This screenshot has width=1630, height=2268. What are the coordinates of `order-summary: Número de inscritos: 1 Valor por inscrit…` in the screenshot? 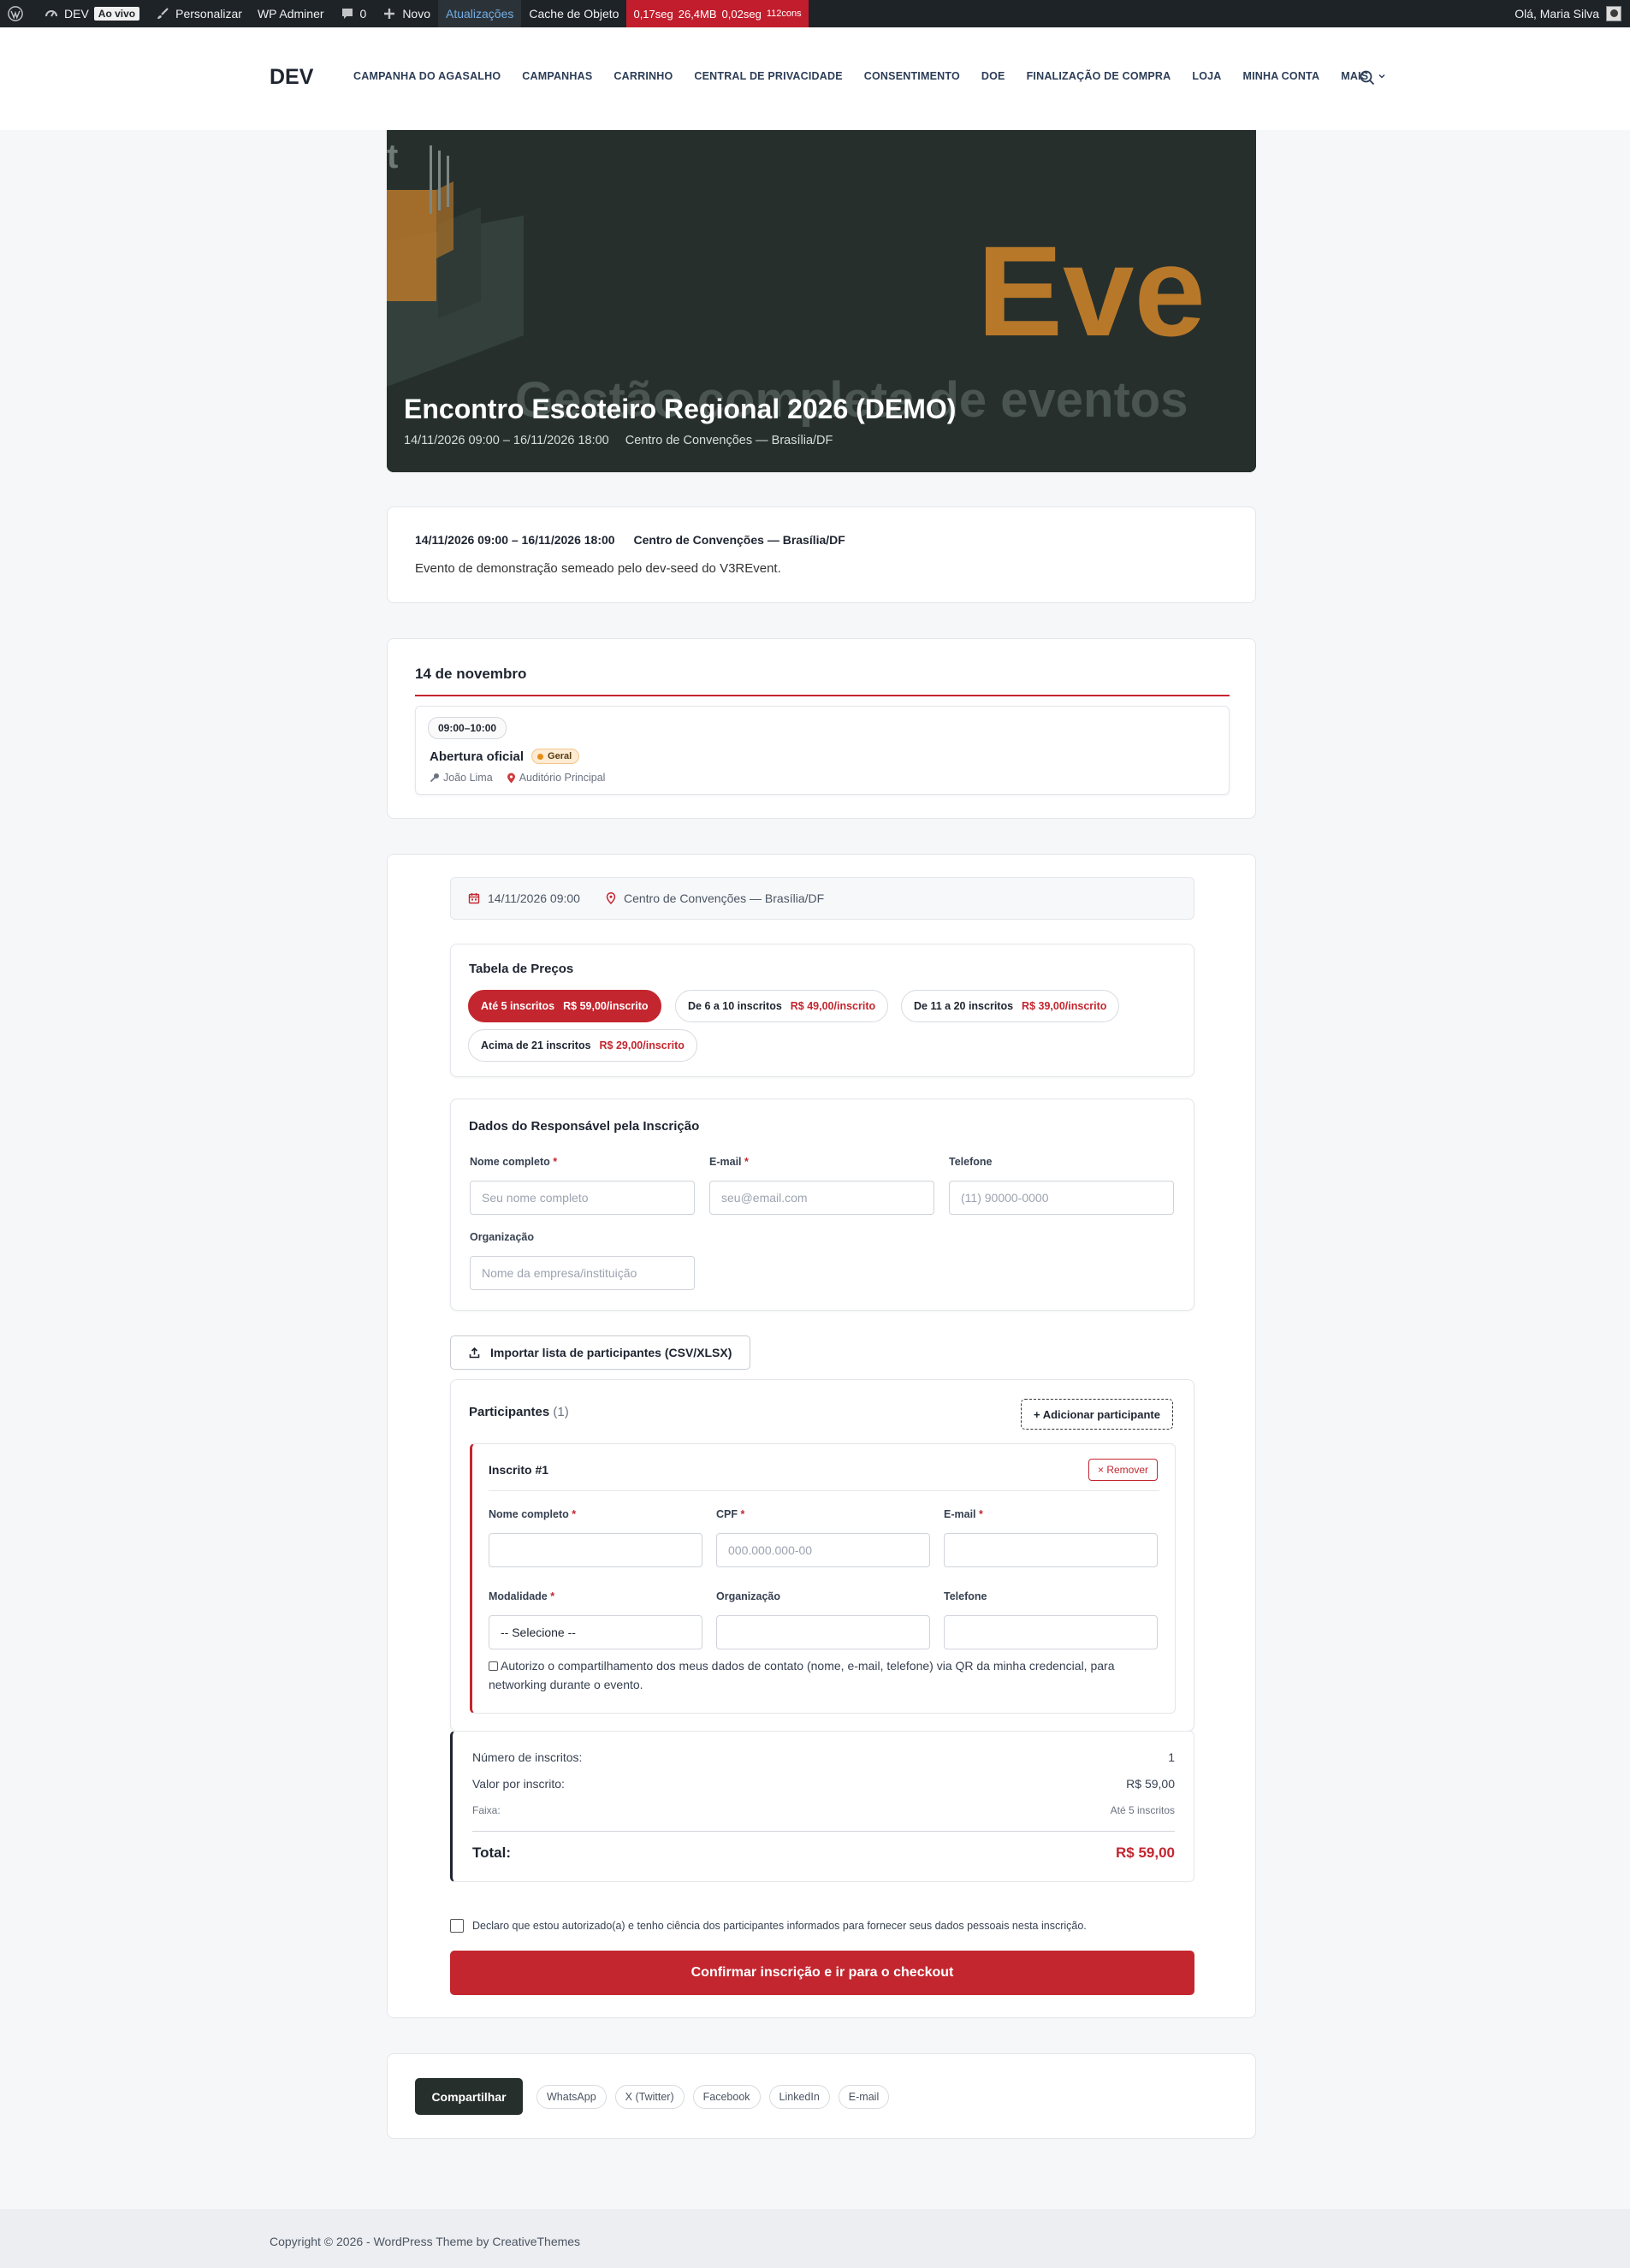 It's located at (822, 1806).